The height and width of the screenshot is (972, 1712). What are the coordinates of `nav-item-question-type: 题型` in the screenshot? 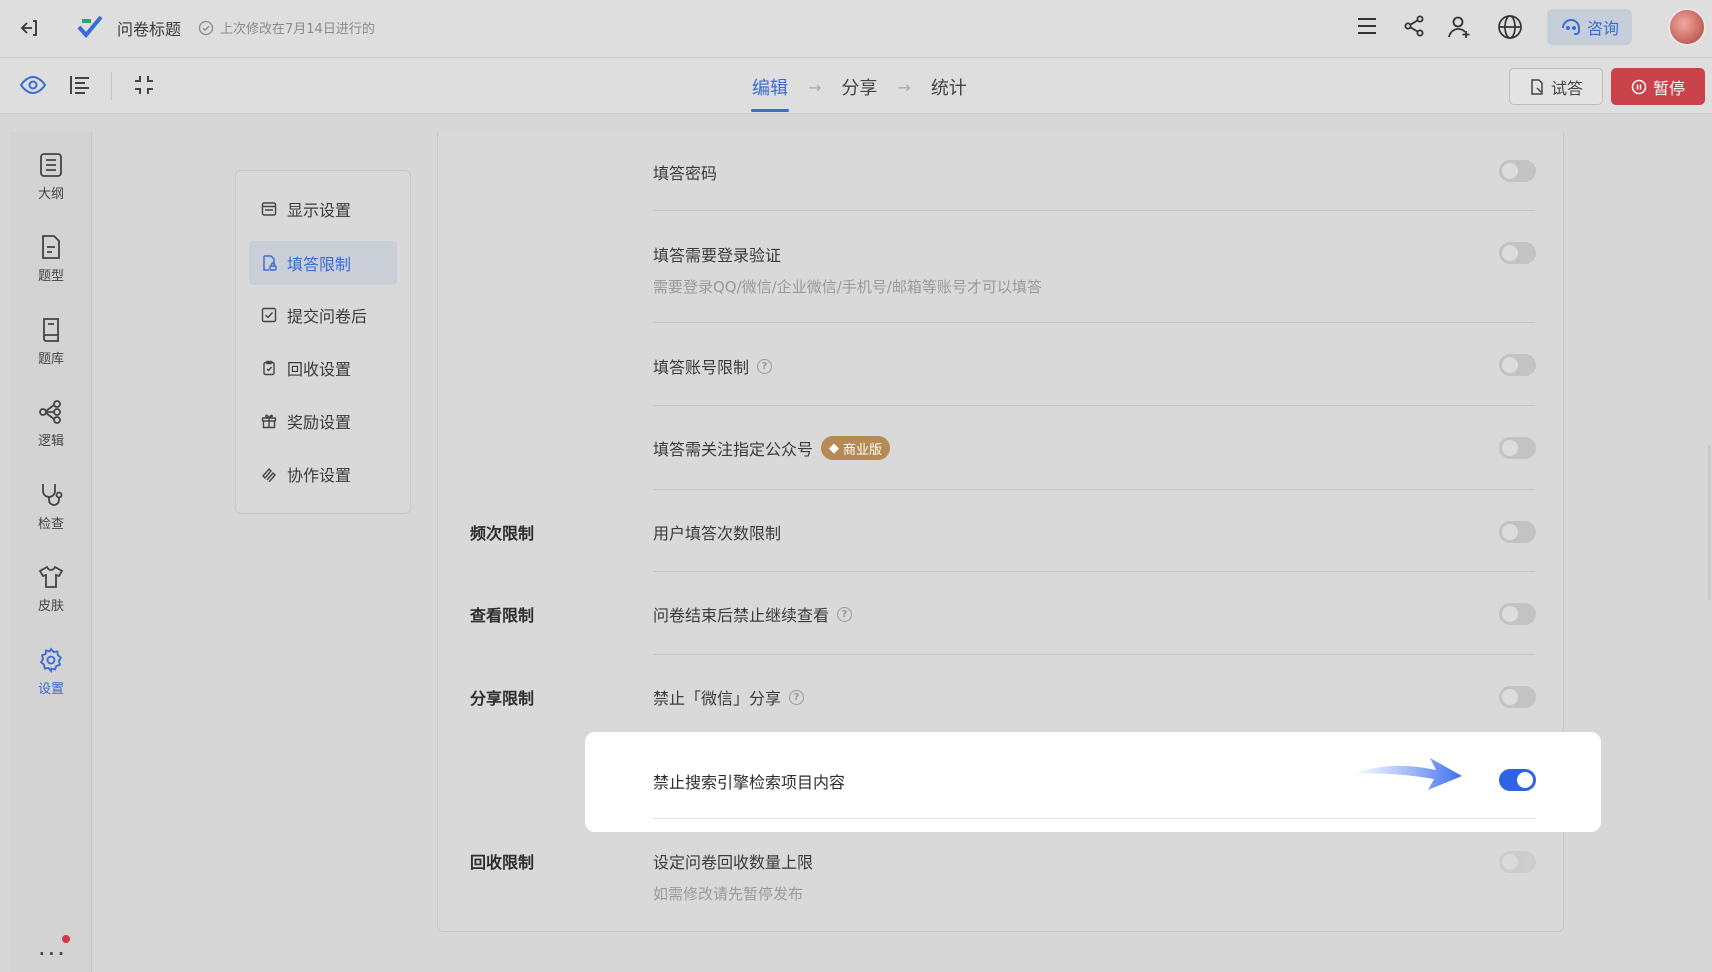 It's located at (51, 259).